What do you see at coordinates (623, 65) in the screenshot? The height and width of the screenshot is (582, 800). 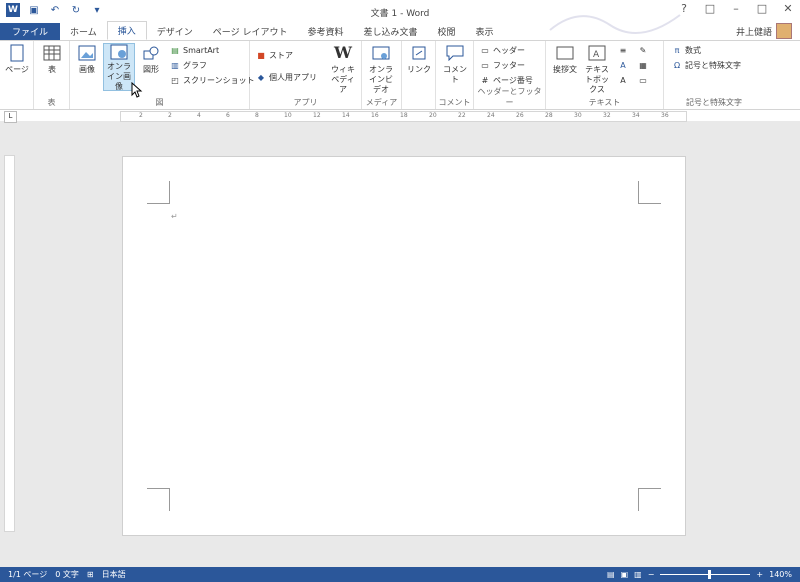 I see `text-tool-3: A` at bounding box center [623, 65].